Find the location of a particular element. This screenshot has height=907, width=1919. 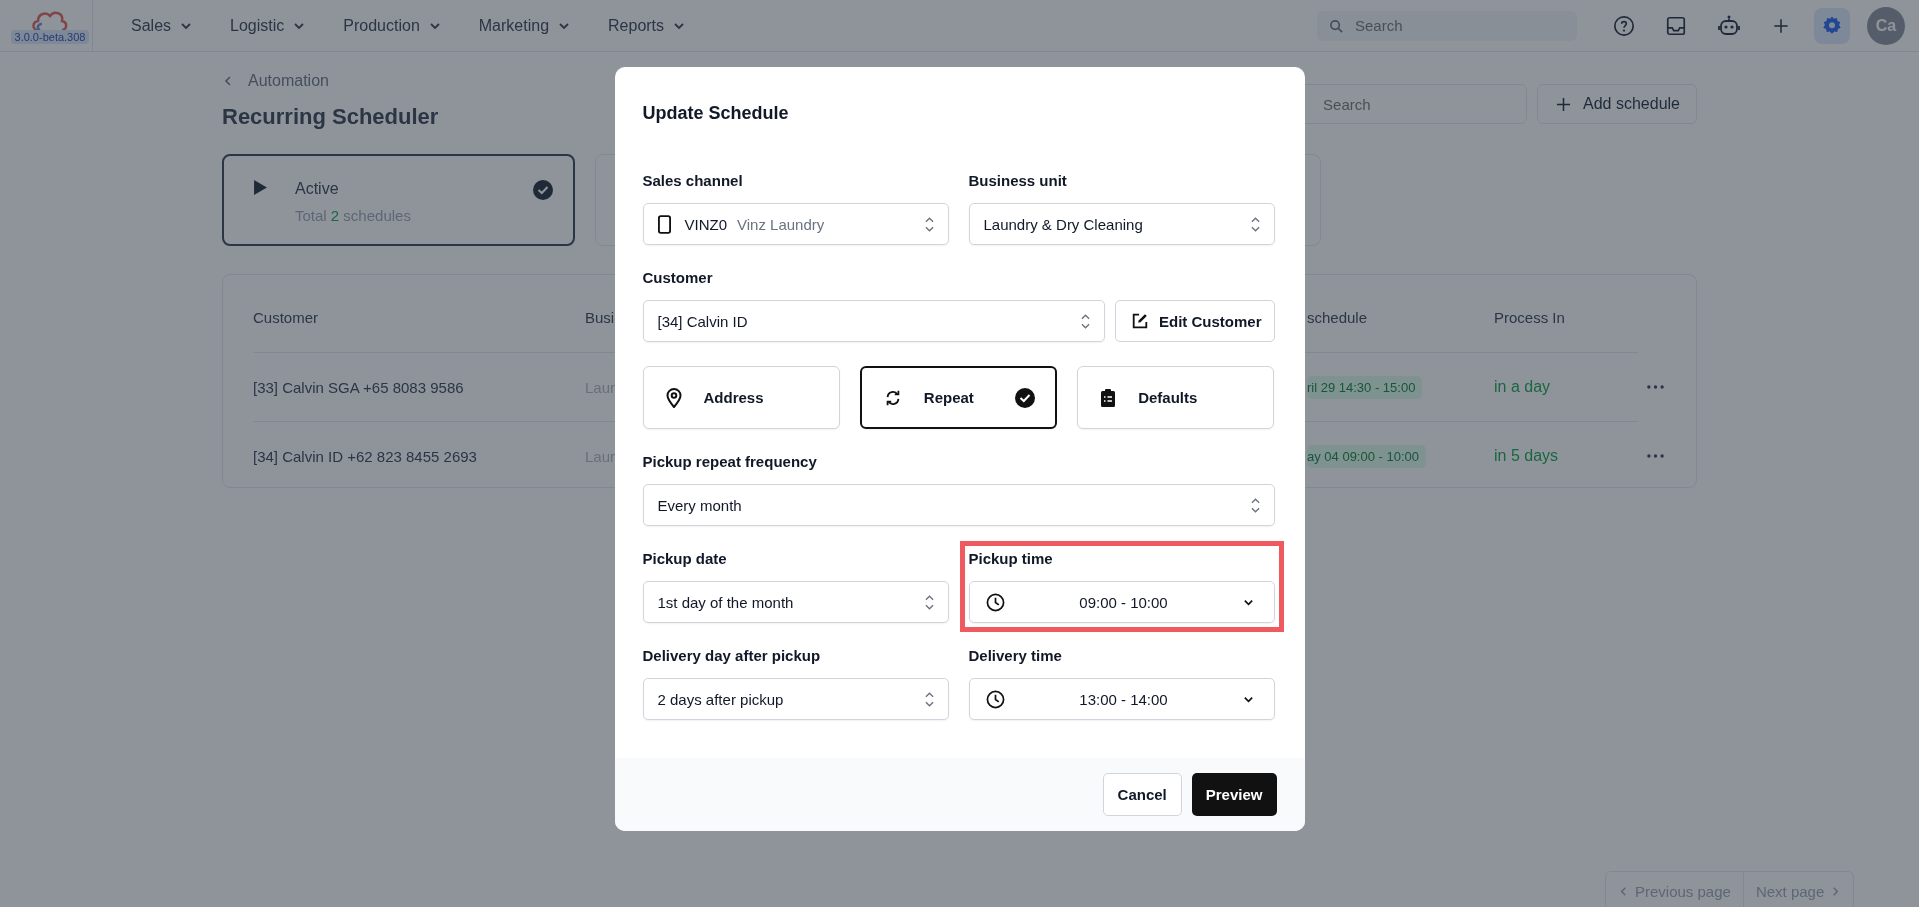

time-select: 09:00 - 10:00 is located at coordinates (1121, 602).